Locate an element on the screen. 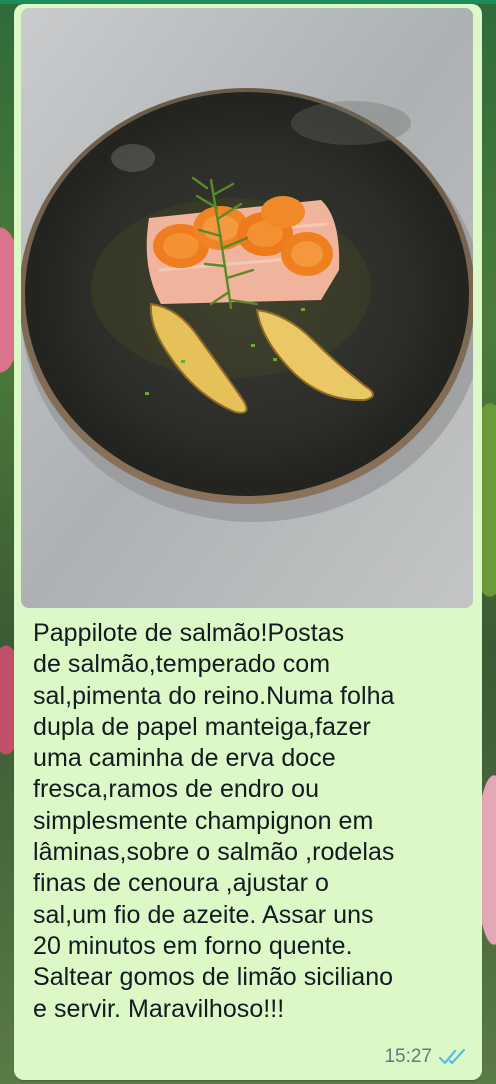 Image resolution: width=496 pixels, height=1084 pixels. message-meta: 15:27 is located at coordinates (426, 1057).